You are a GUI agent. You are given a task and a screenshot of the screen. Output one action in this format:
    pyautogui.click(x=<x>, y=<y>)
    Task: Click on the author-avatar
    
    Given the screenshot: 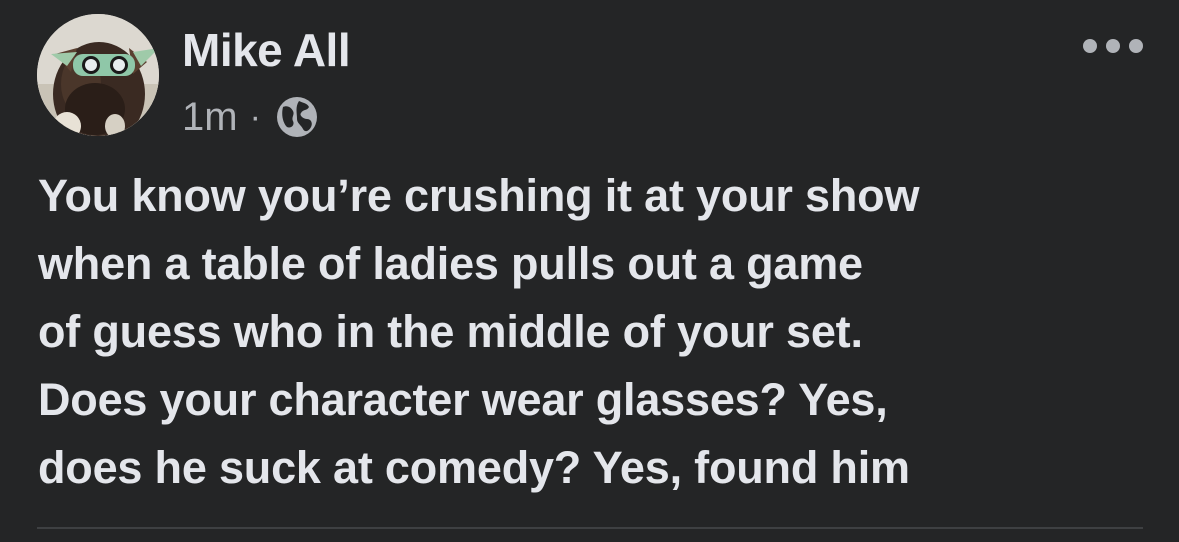 What is the action you would take?
    pyautogui.click(x=98, y=75)
    